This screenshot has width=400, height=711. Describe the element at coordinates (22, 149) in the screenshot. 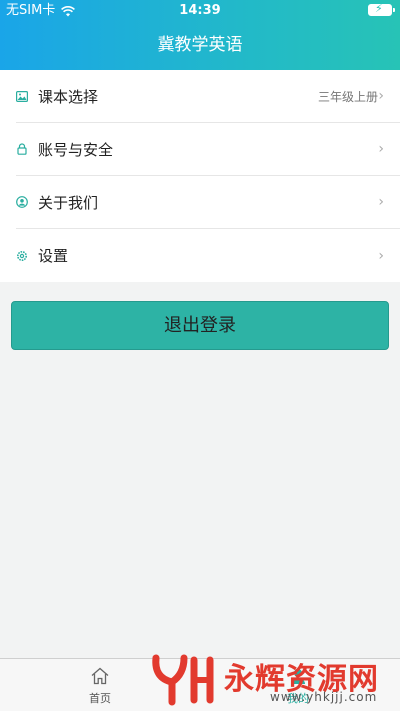

I see `lock-icon` at that location.